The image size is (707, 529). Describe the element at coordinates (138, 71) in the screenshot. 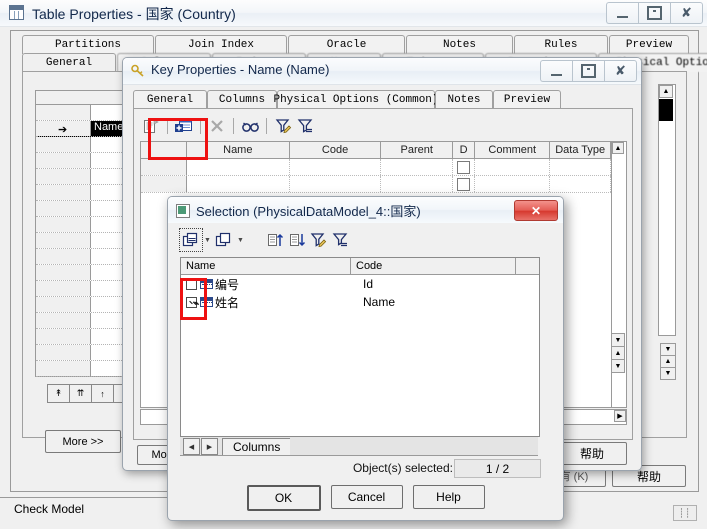

I see `key-icon` at that location.